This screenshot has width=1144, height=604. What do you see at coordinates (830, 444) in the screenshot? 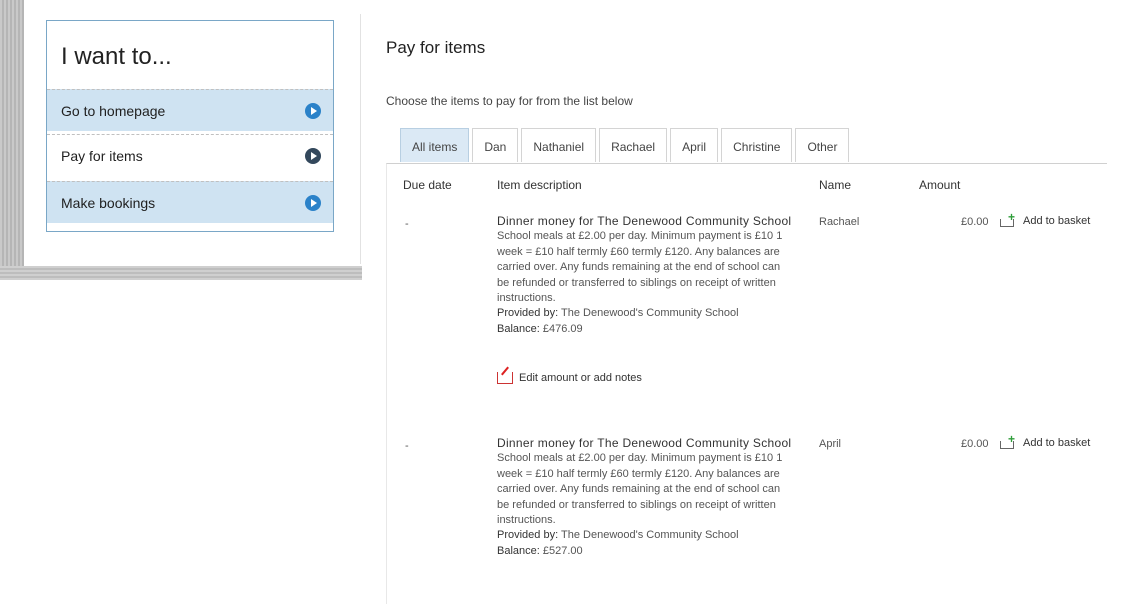
I see `name-cell: April` at bounding box center [830, 444].